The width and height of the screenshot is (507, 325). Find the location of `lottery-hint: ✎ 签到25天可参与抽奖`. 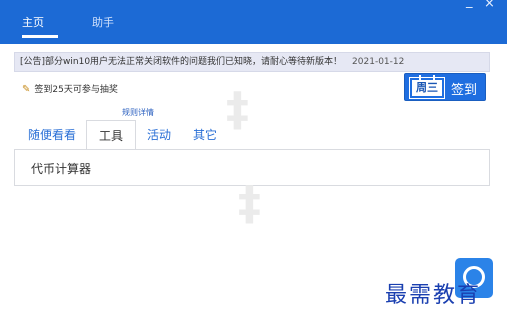

lottery-hint: ✎ 签到25天可参与抽奖 is located at coordinates (70, 88).